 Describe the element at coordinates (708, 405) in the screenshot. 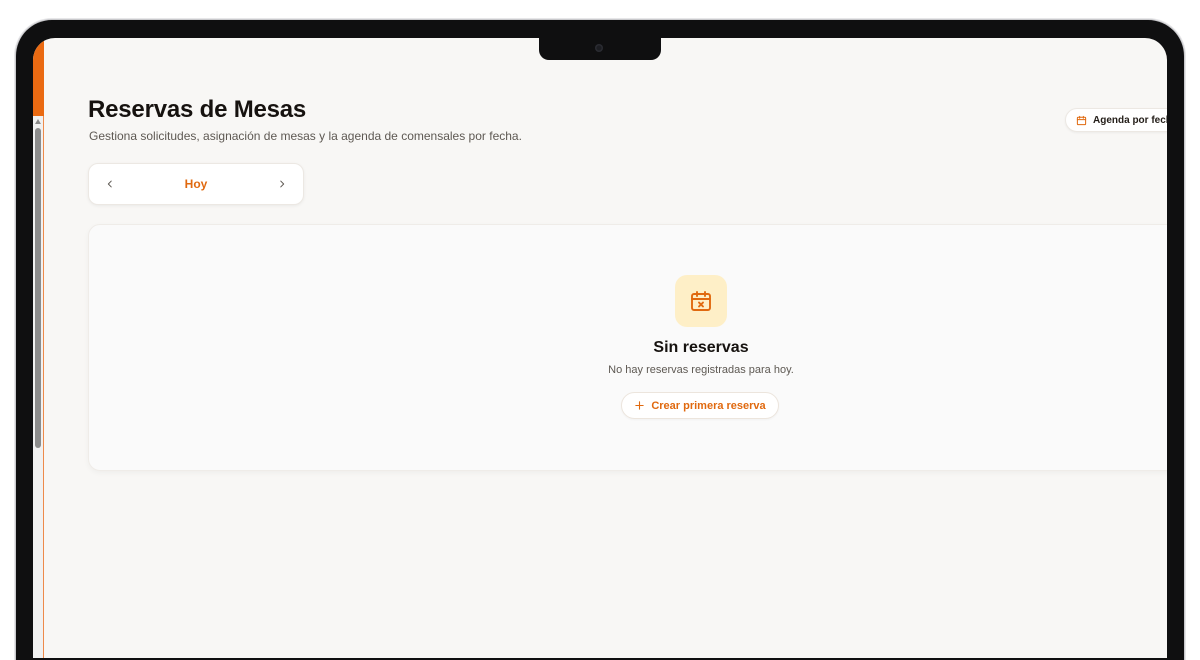

I see `create-first-reservation-label: Crear primera reserva` at that location.